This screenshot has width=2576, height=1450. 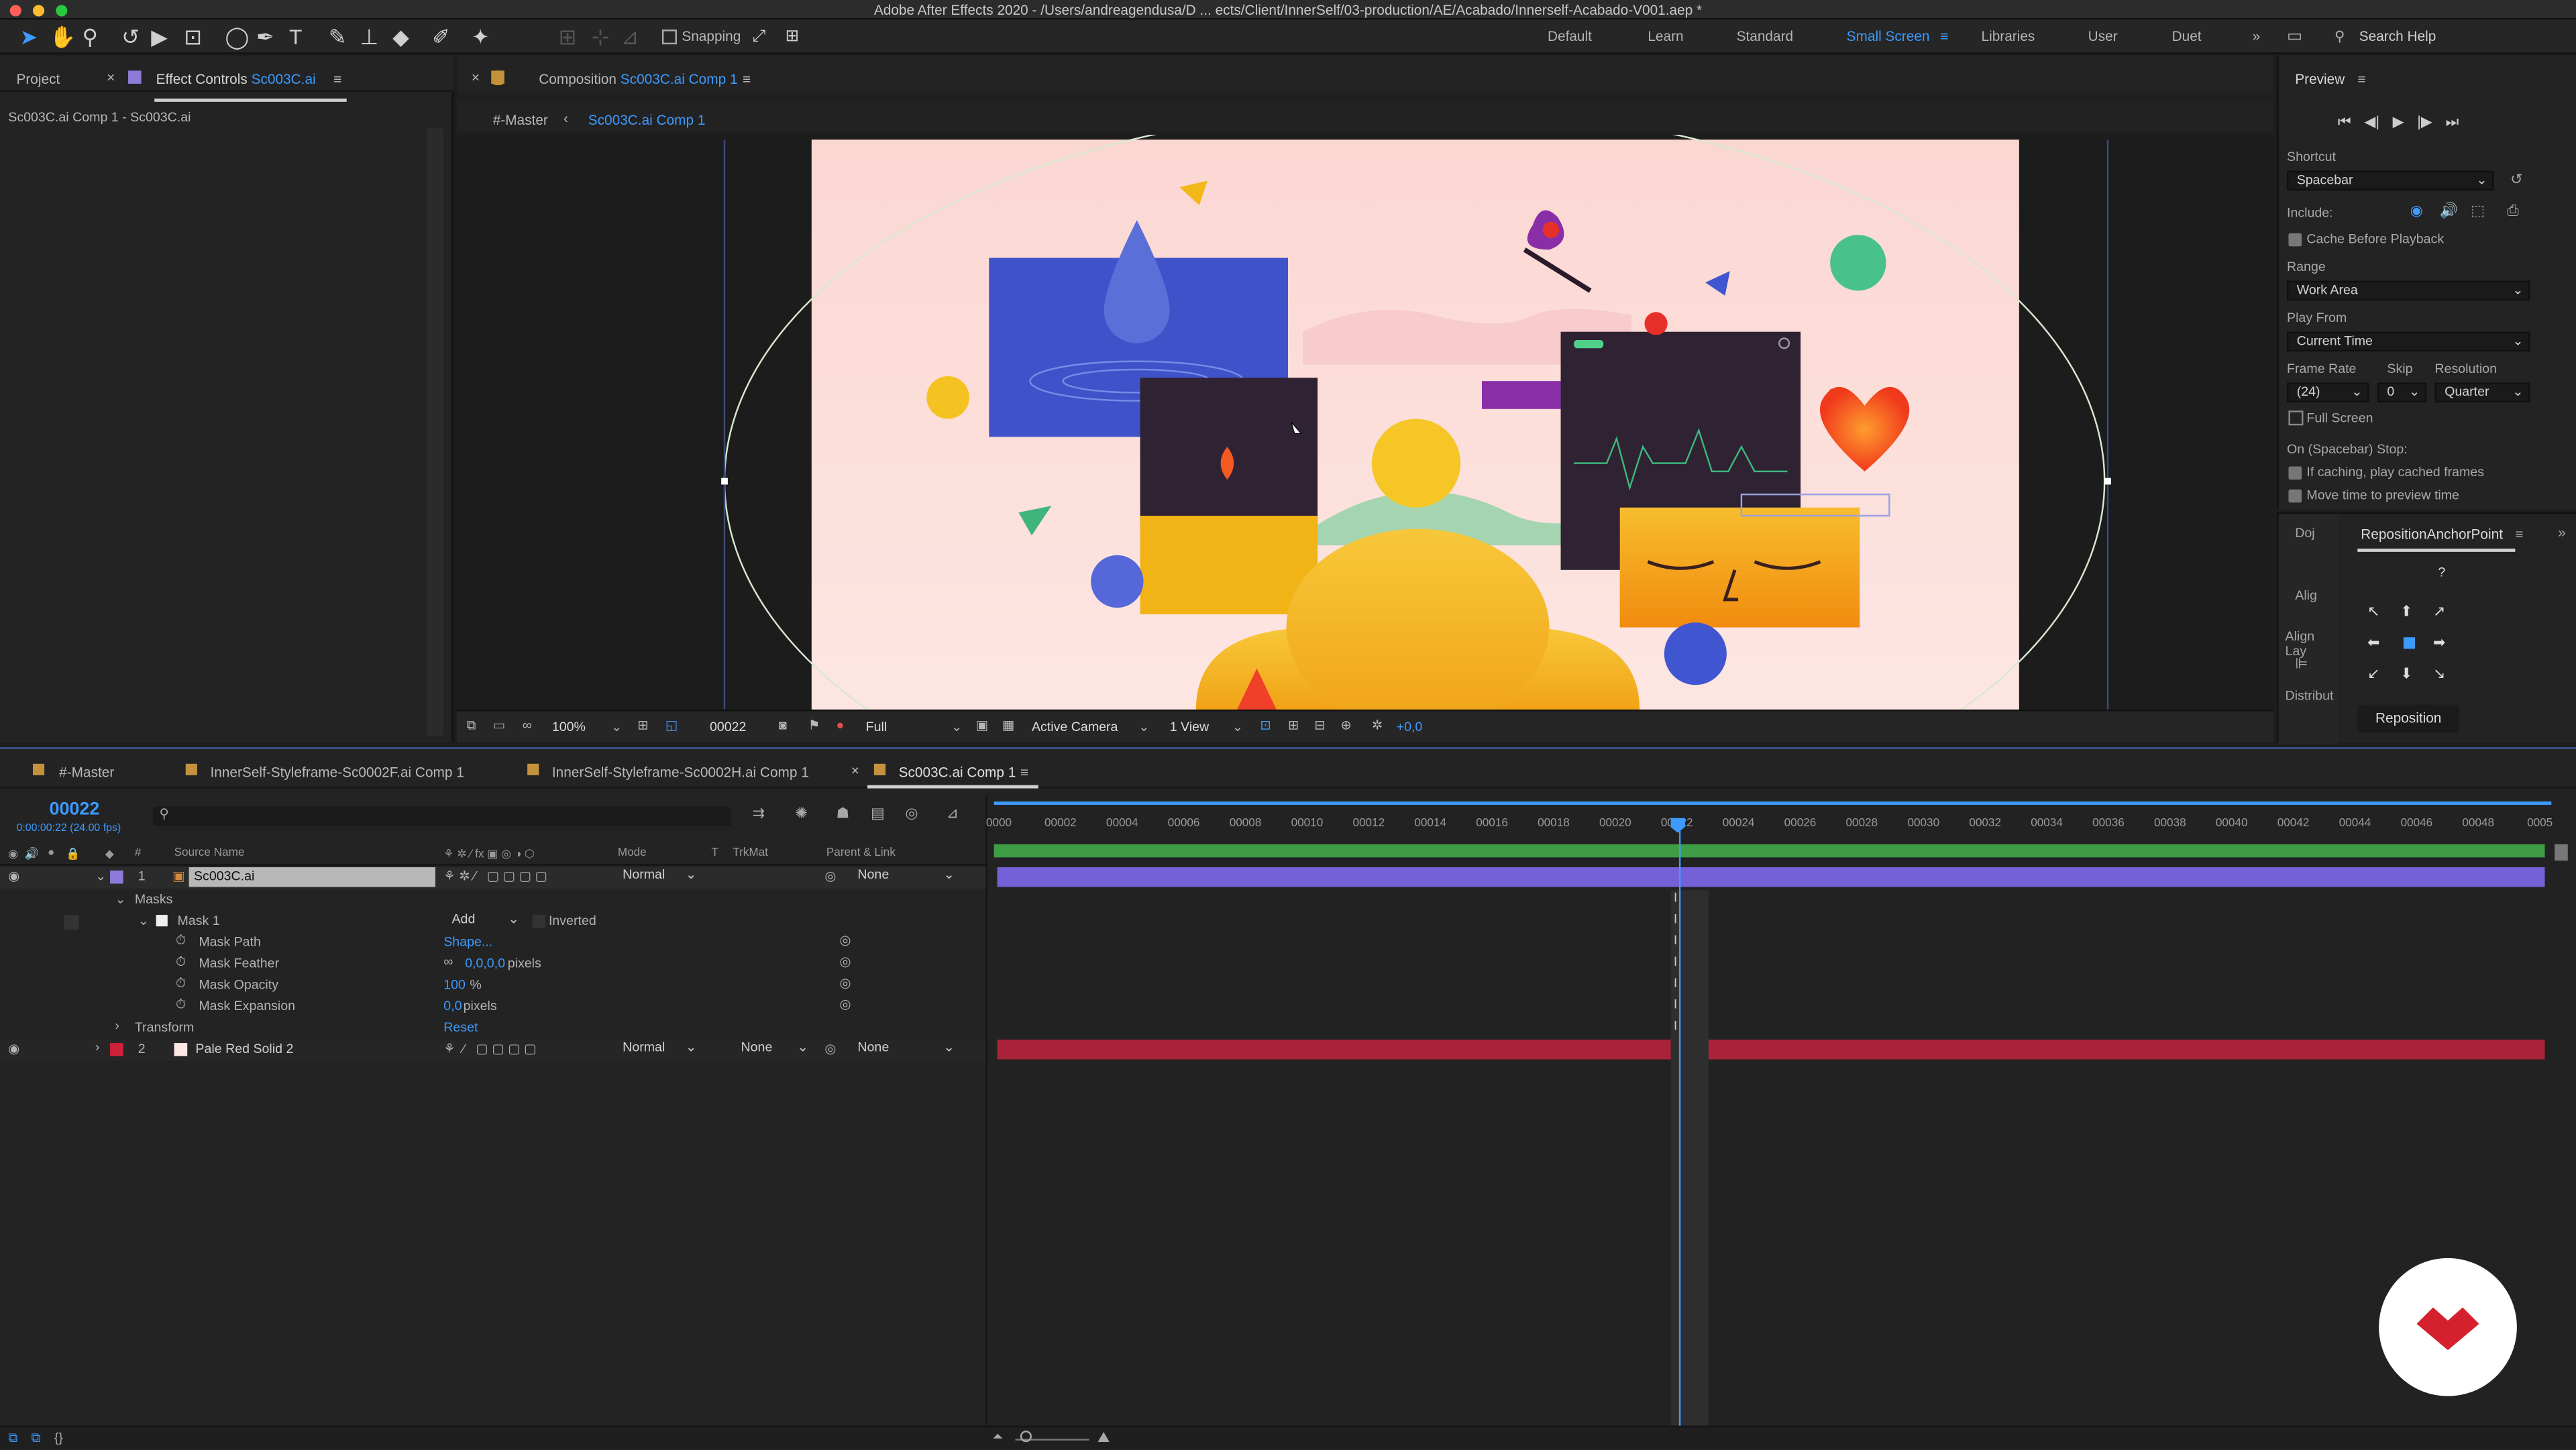 I want to click on video-column-icon: ◉, so click(x=13, y=854).